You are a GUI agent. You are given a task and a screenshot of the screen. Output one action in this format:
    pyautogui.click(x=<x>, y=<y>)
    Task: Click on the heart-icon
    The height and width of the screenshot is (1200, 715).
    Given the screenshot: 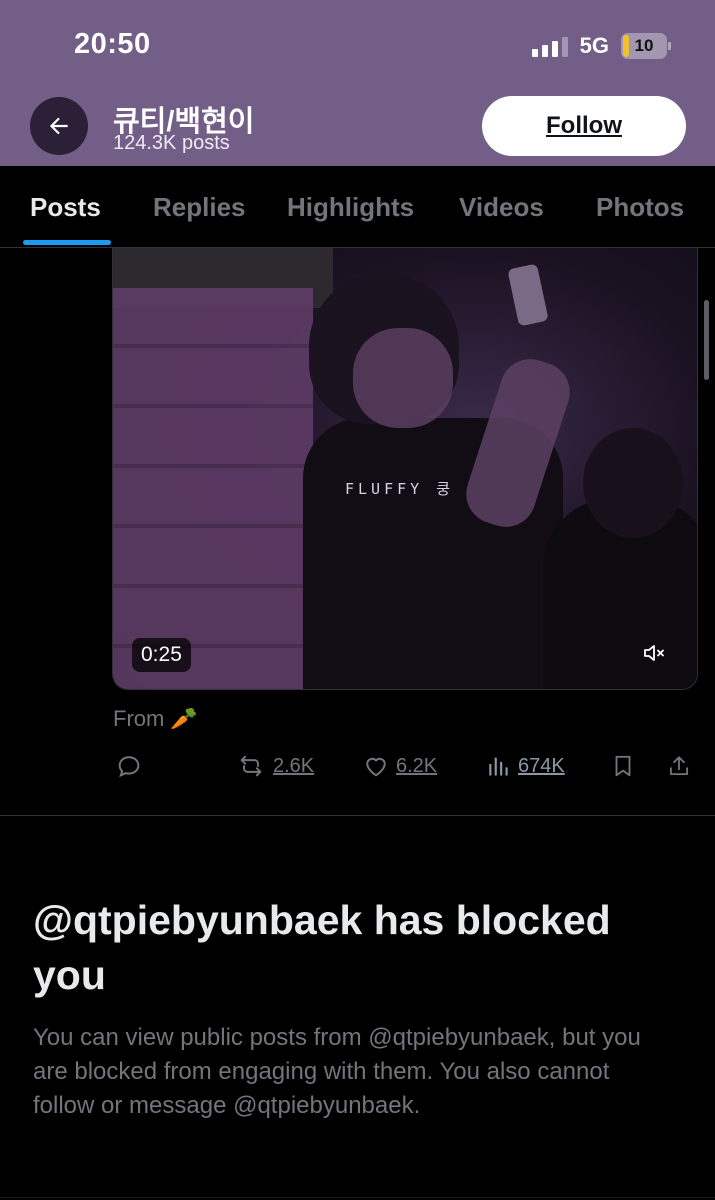 What is the action you would take?
    pyautogui.click(x=376, y=767)
    